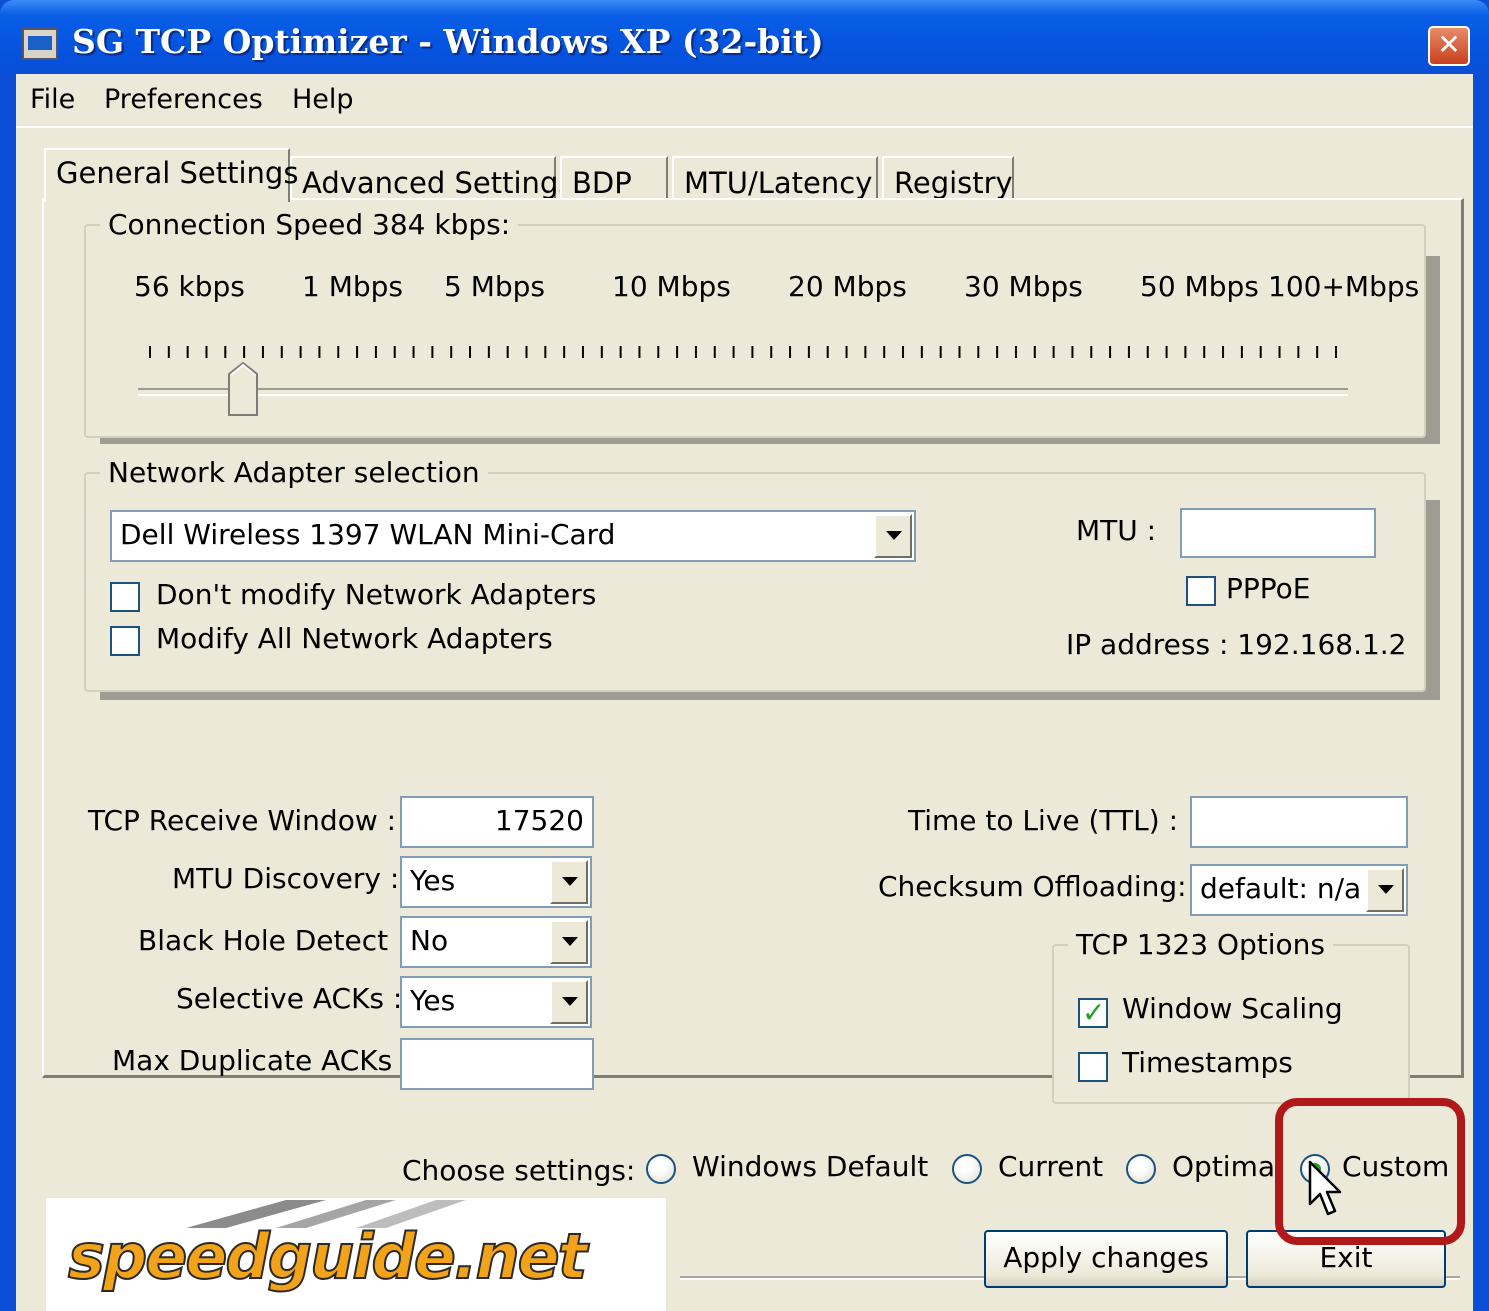  What do you see at coordinates (433, 1000) in the screenshot?
I see `selective-acks-value: Yes` at bounding box center [433, 1000].